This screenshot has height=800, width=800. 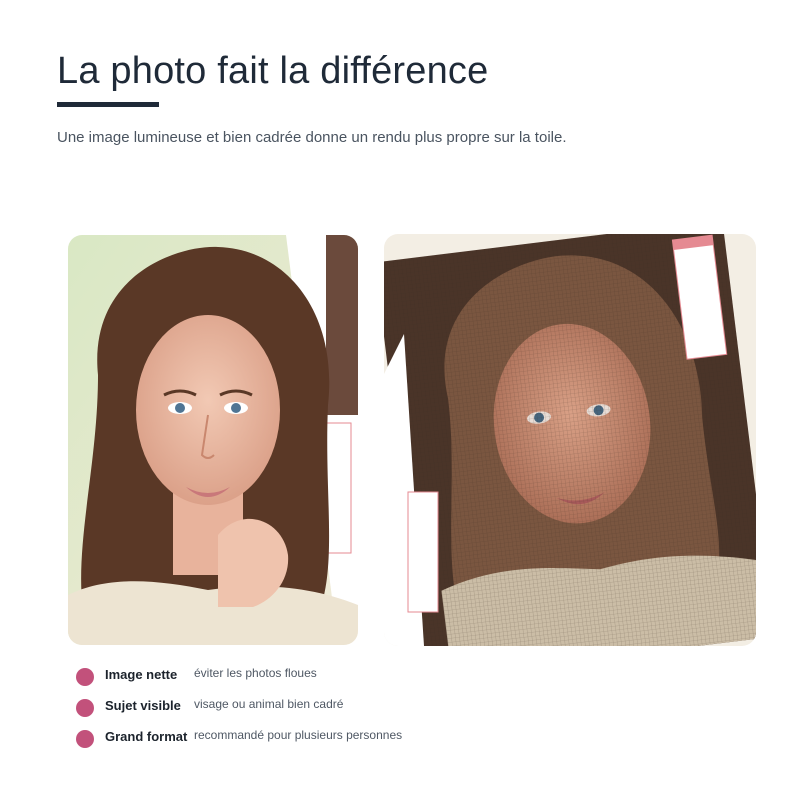 I want to click on feature-description: recommandé pour plusieurs personnes, so click(x=298, y=735).